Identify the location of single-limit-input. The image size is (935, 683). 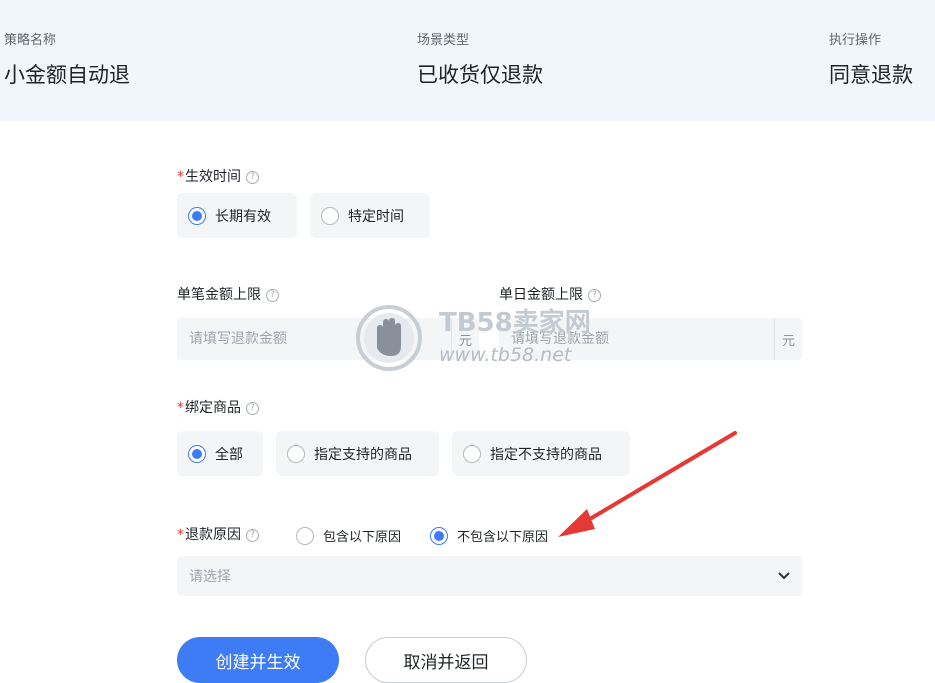
(314, 339).